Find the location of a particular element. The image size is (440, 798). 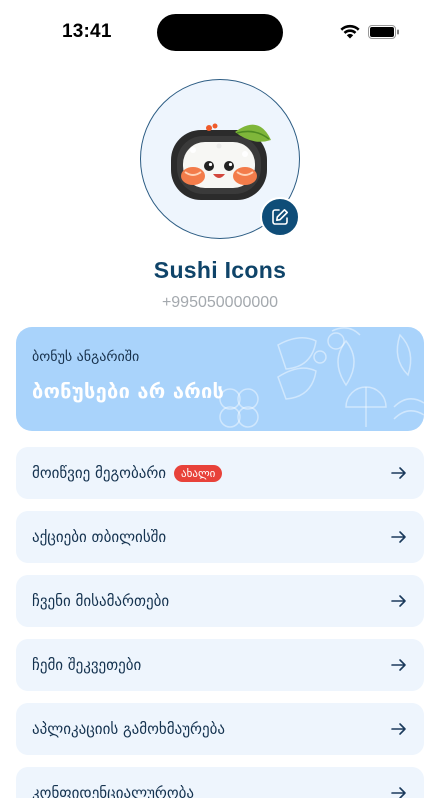

menu-item-addresses: ჩვენი მისამართები is located at coordinates (220, 601).